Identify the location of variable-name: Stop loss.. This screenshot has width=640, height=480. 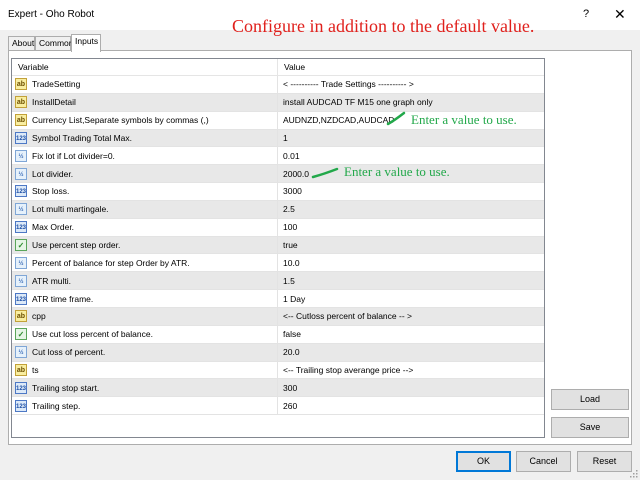
(51, 191).